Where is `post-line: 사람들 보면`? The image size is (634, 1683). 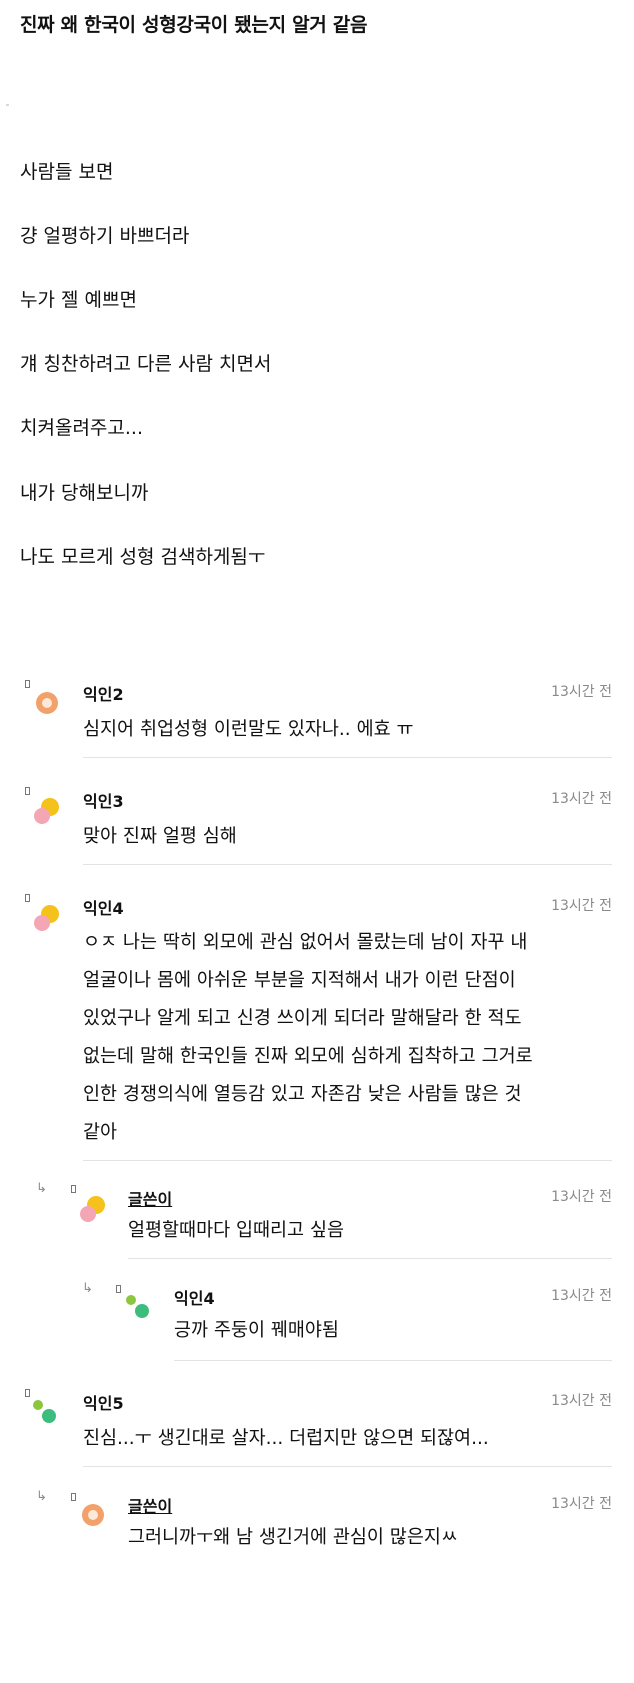
post-line: 사람들 보면 is located at coordinates (67, 172).